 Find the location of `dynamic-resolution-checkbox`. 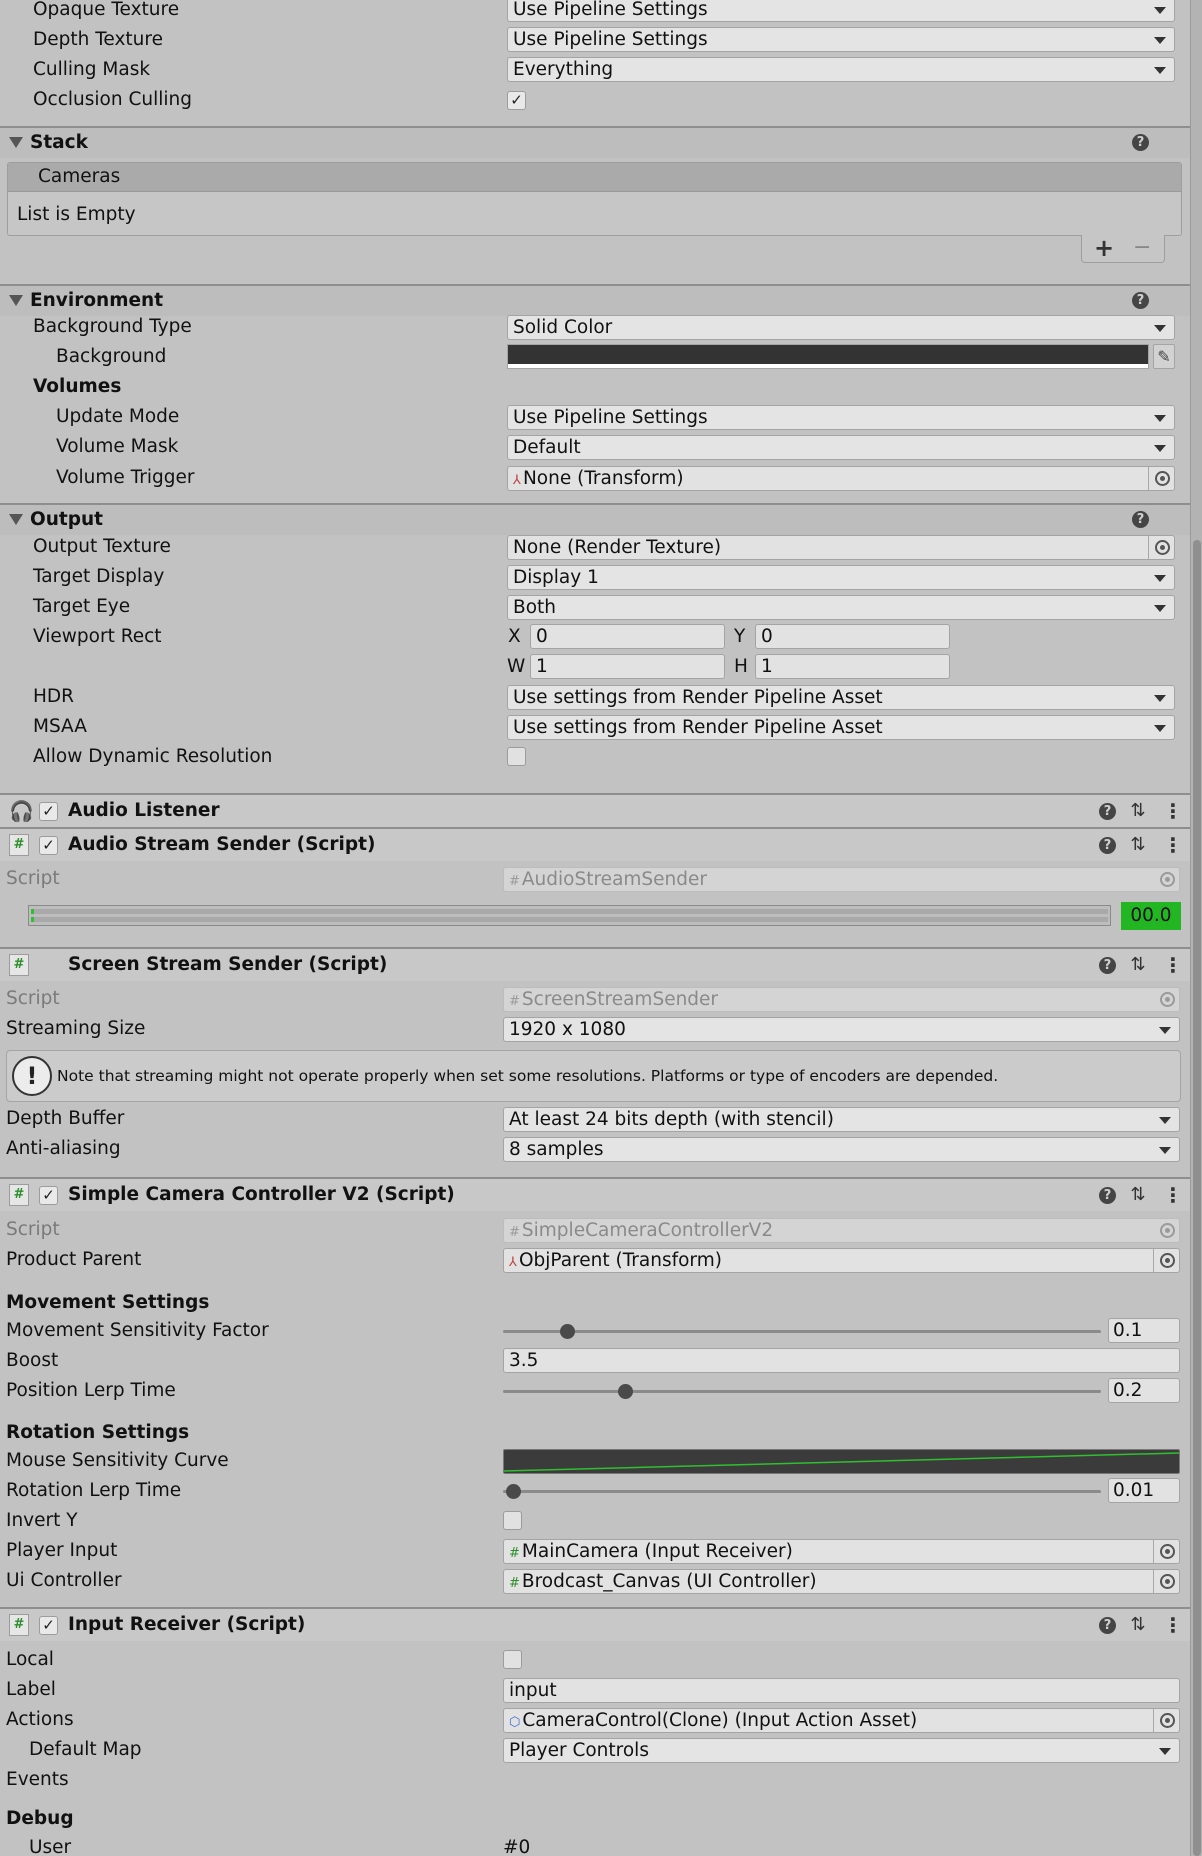

dynamic-resolution-checkbox is located at coordinates (516, 756).